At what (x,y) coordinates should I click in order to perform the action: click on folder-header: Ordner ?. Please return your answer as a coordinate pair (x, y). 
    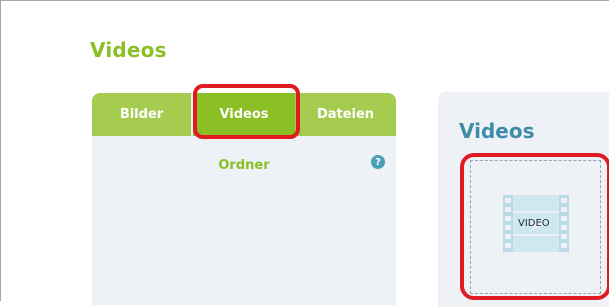
    Looking at the image, I should click on (244, 167).